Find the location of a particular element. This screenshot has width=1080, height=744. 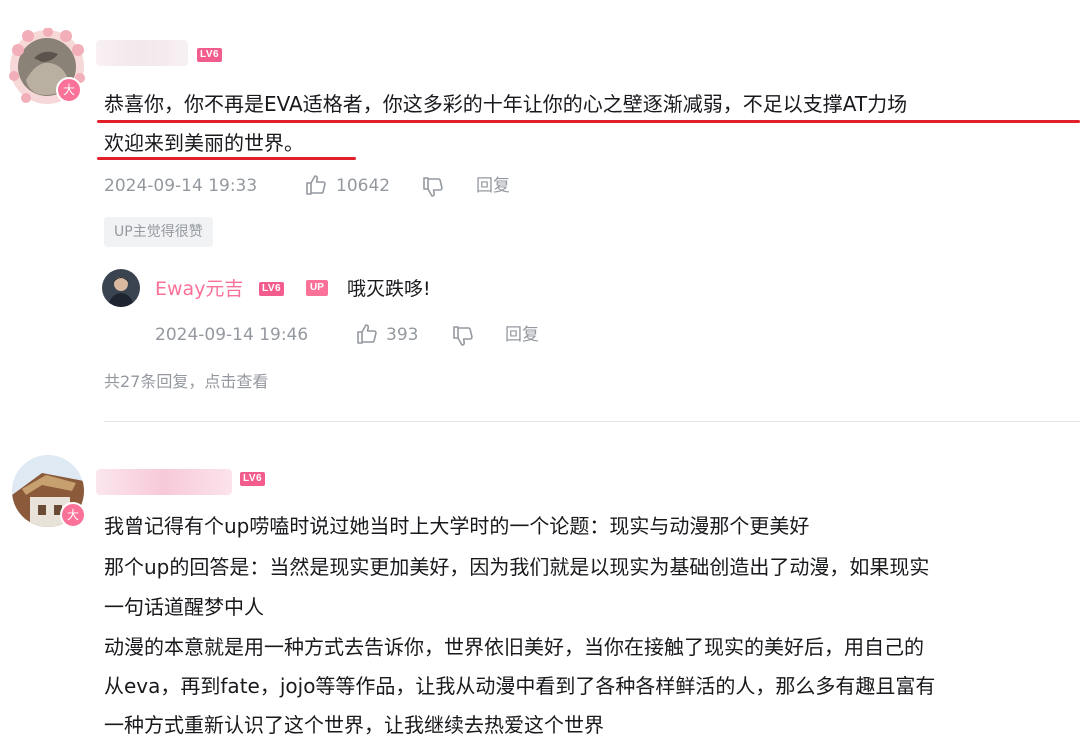

comment2-line: 一句话道醒梦中人 is located at coordinates (184, 607).